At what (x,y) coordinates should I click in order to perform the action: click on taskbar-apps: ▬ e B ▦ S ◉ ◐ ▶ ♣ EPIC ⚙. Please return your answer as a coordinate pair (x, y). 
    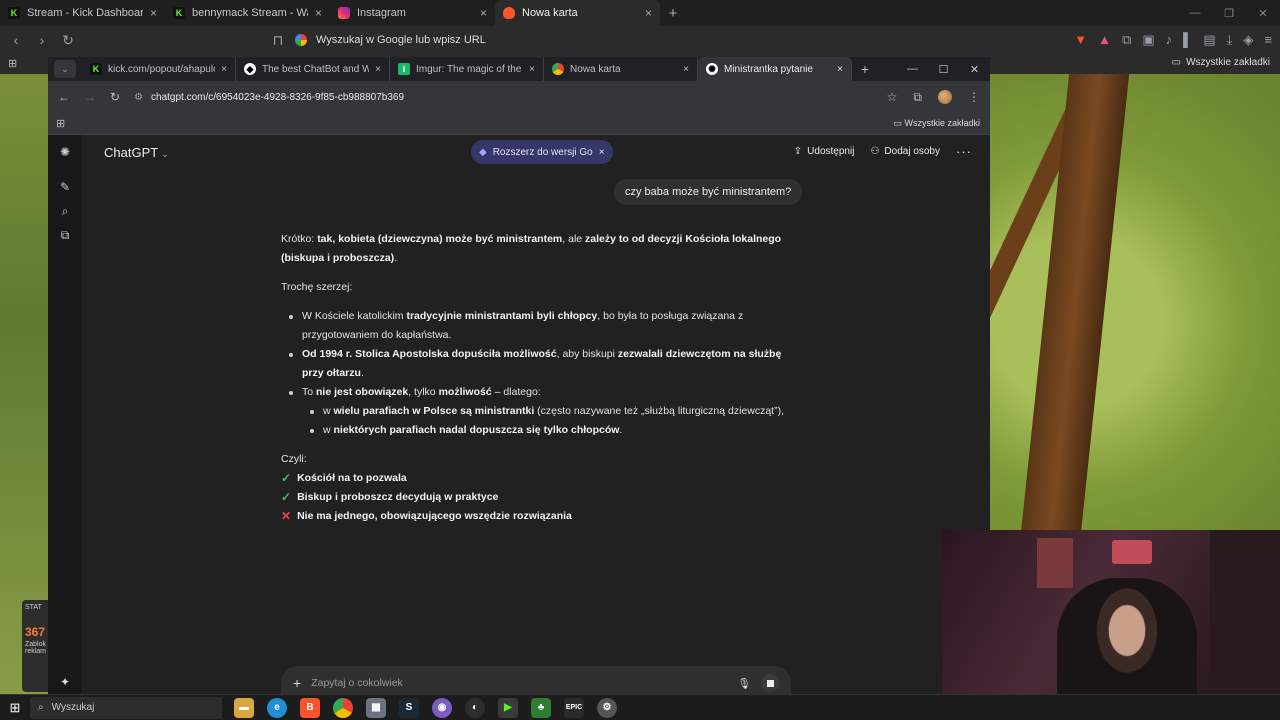
    Looking at the image, I should click on (425, 707).